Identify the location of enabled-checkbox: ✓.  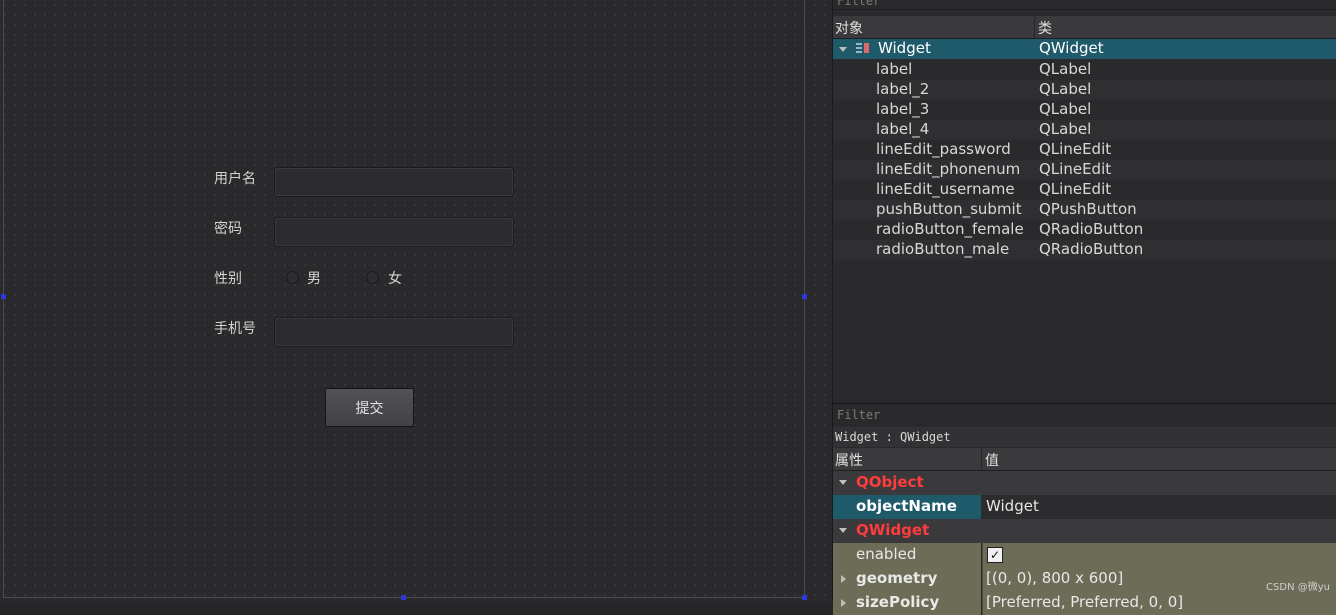
(995, 555).